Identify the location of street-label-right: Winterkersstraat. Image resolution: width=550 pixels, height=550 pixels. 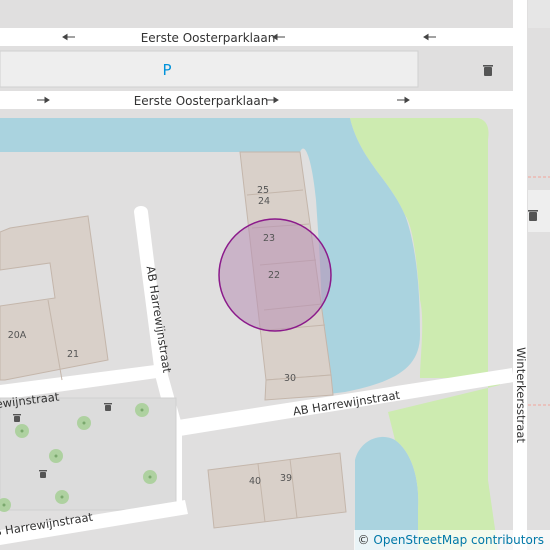
(521, 395).